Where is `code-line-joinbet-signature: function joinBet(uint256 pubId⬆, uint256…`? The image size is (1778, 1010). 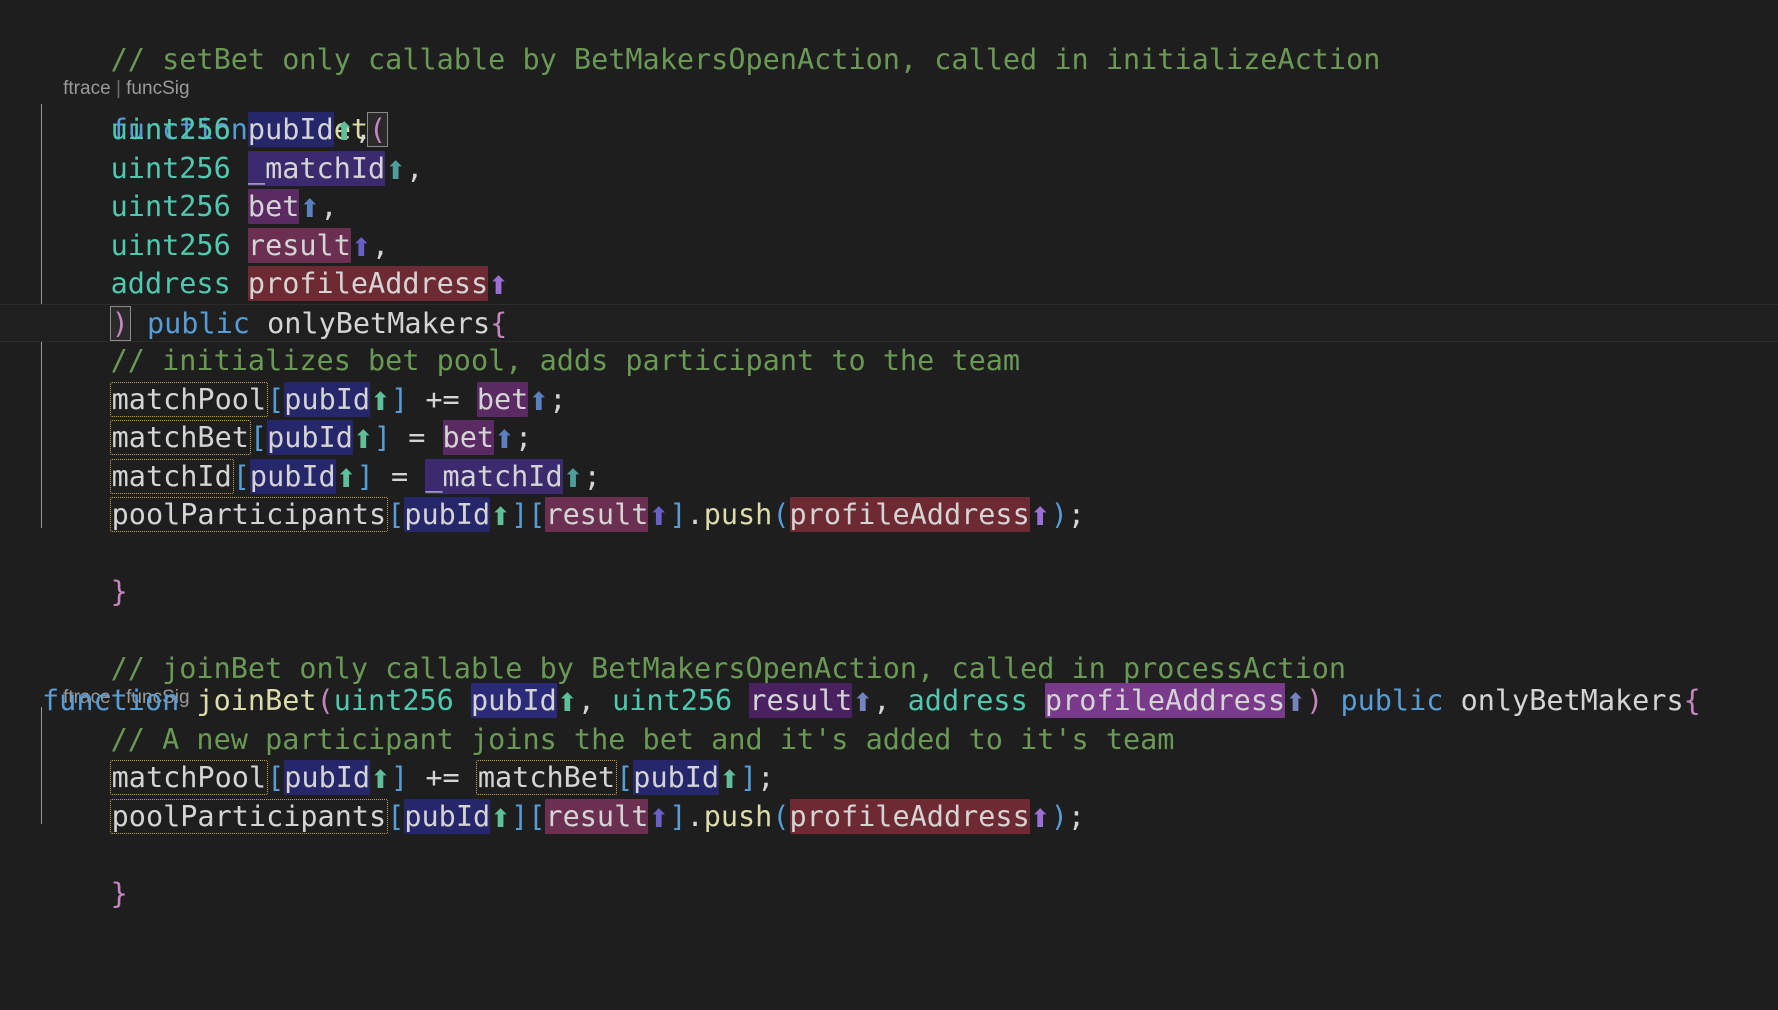
code-line-joinbet-signature: function joinBet(uint256 pubId⬆, uint256… is located at coordinates (889, 701).